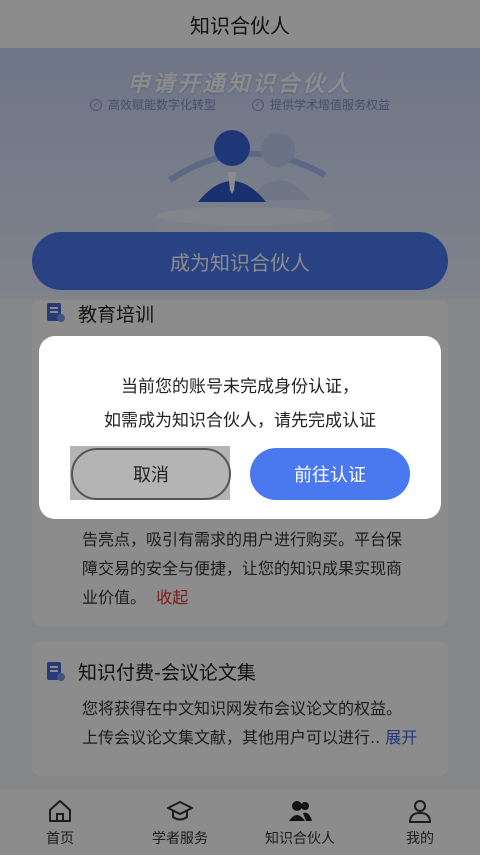  I want to click on go-verify-button: 前往认证, so click(330, 474).